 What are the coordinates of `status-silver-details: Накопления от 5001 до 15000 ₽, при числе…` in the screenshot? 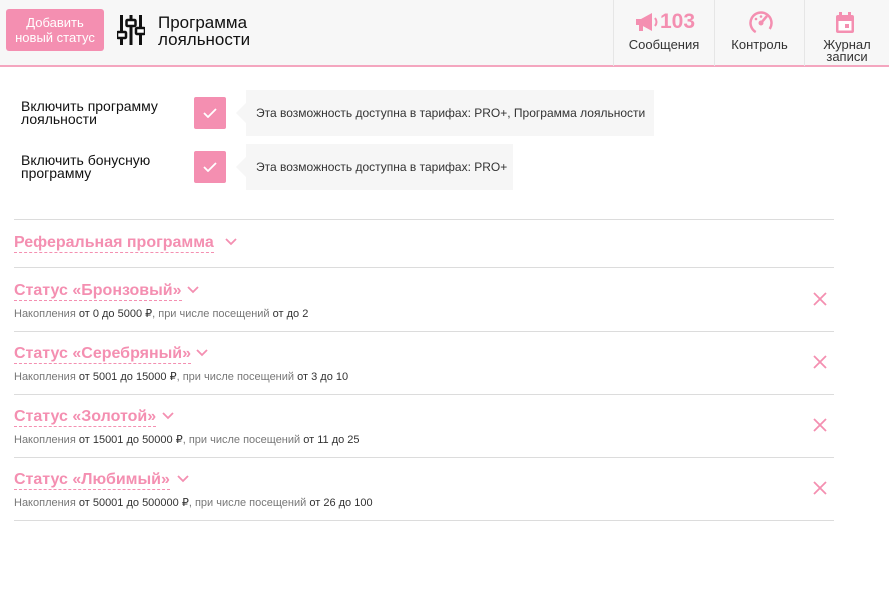 It's located at (181, 376).